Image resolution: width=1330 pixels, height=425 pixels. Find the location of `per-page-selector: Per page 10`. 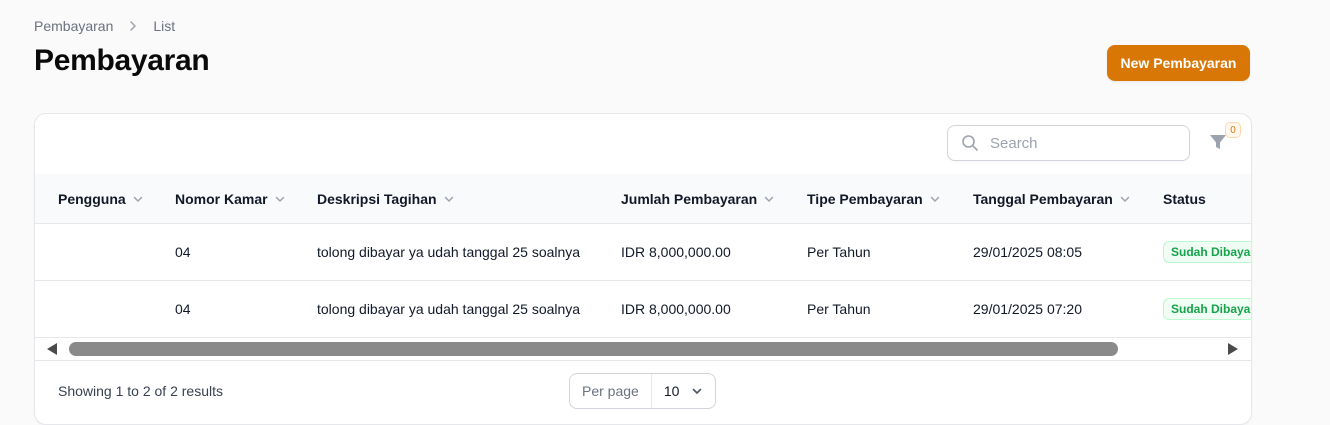

per-page-selector: Per page 10 is located at coordinates (643, 391).